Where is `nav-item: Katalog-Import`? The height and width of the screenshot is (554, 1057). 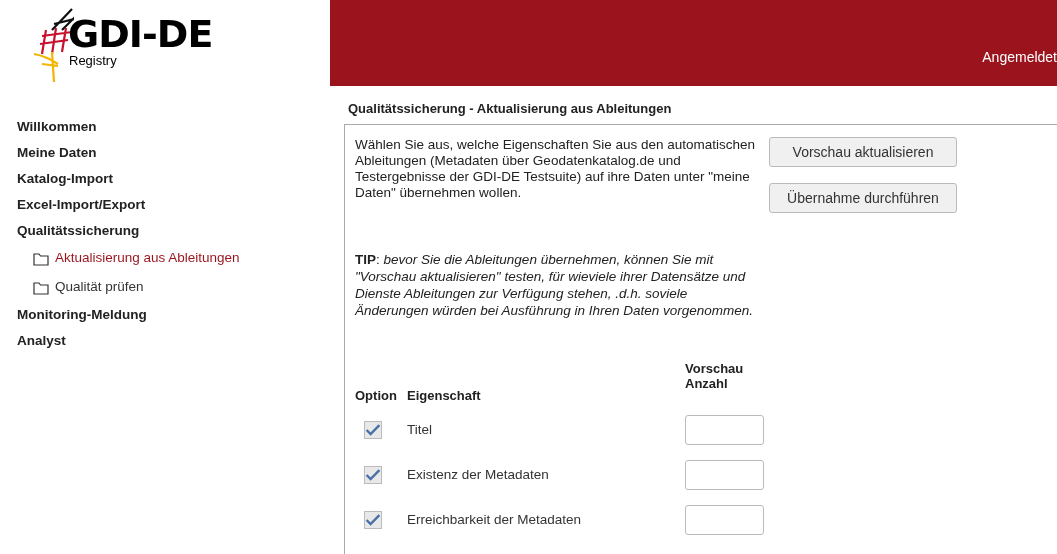 nav-item: Katalog-Import is located at coordinates (165, 179).